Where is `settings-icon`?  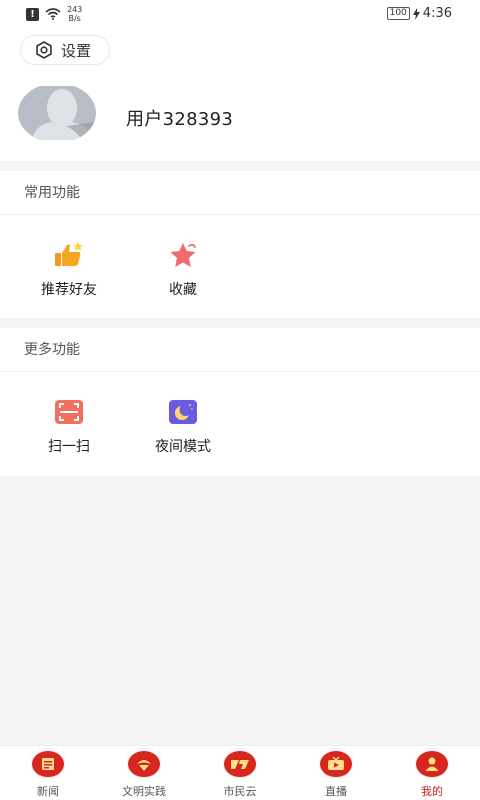
settings-icon is located at coordinates (44, 50).